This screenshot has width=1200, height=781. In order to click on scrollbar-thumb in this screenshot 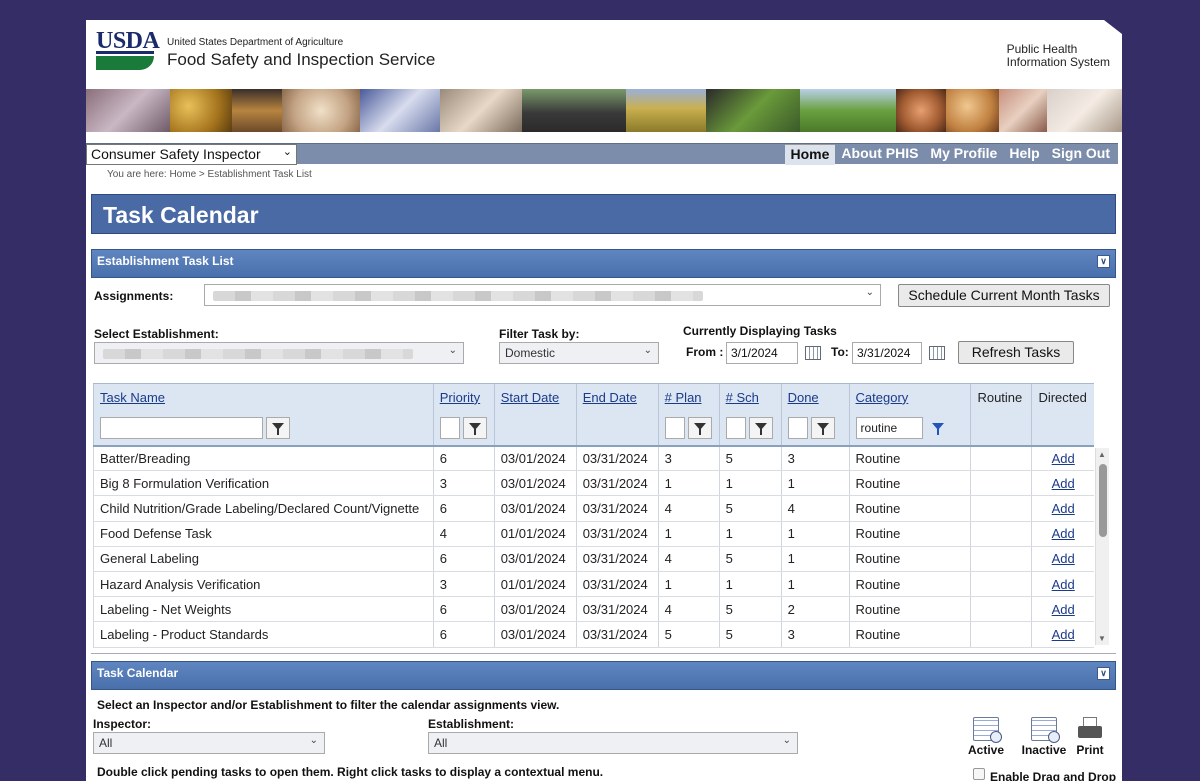, I will do `click(1103, 500)`.